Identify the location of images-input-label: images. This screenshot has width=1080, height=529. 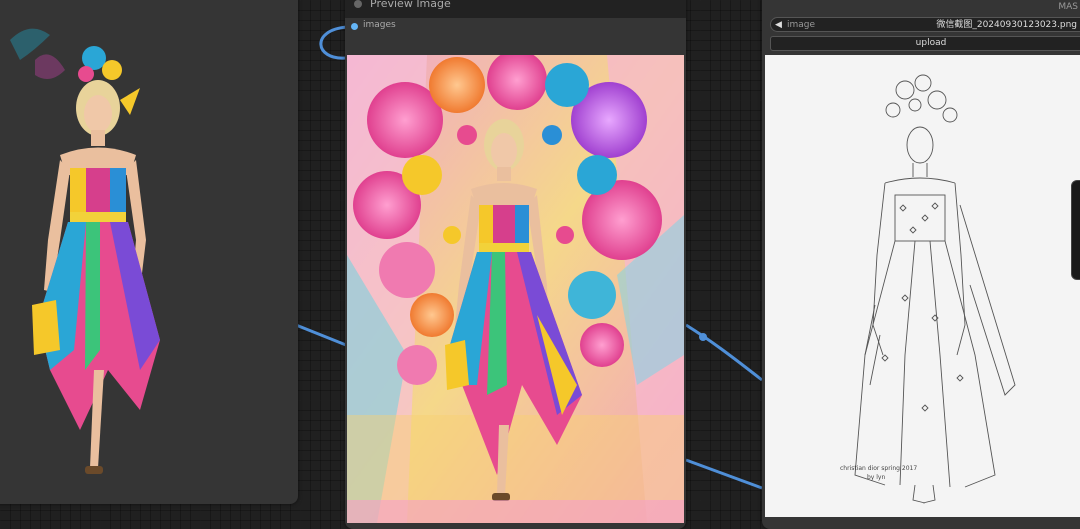
(379, 25).